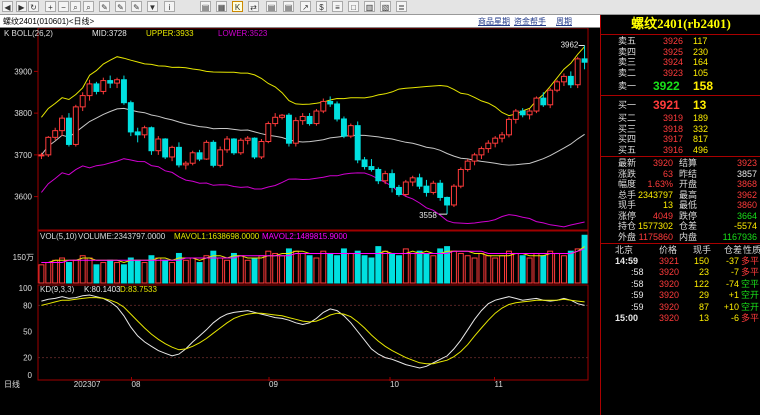 The width and height of the screenshot is (760, 415). What do you see at coordinates (624, 250) in the screenshot?
I see `tick-header-loc: 北京` at bounding box center [624, 250].